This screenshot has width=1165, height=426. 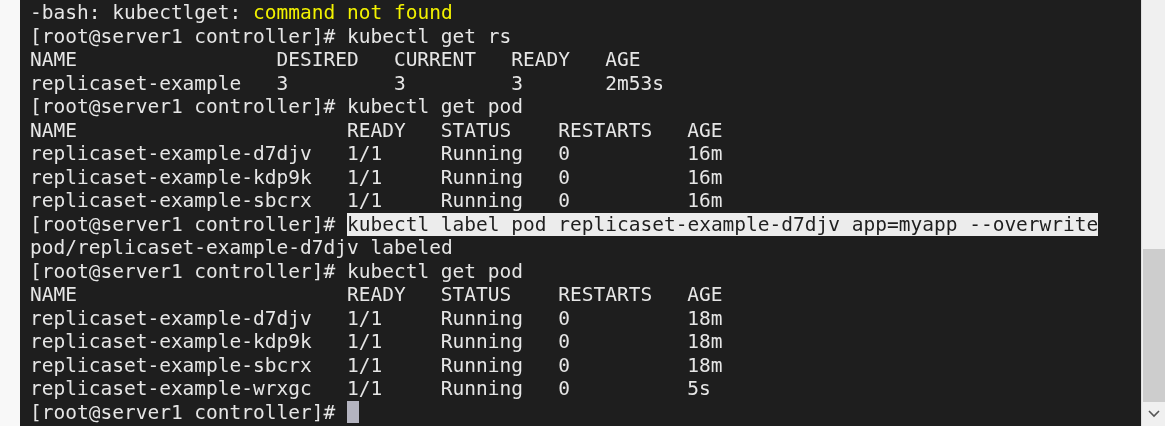 What do you see at coordinates (1153, 414) in the screenshot?
I see `chevron-down-icon` at bounding box center [1153, 414].